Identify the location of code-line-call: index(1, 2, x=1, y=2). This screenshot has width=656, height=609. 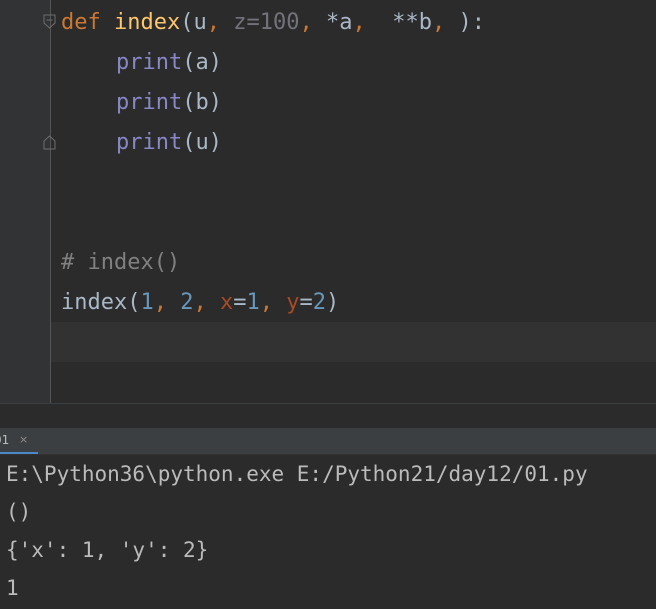
(200, 303).